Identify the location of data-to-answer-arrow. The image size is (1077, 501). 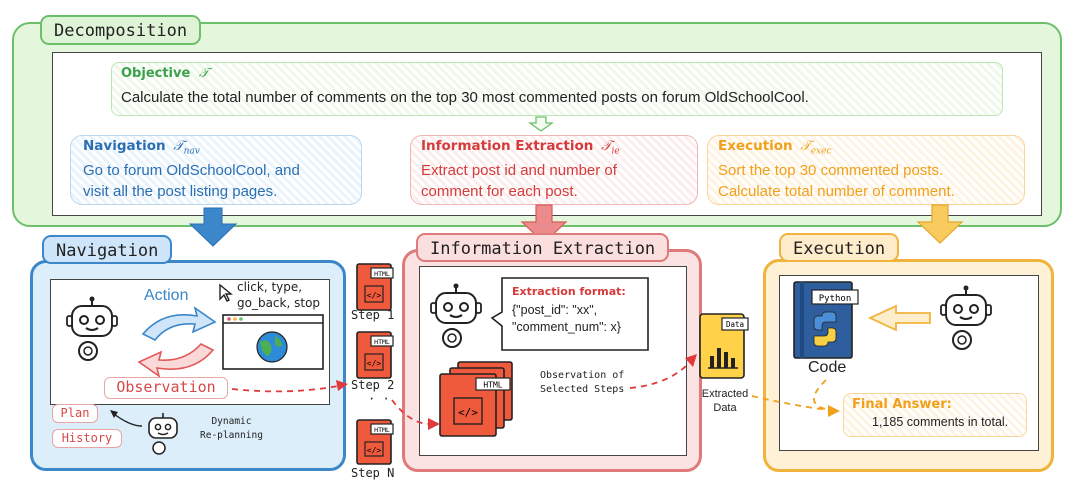
(790, 403).